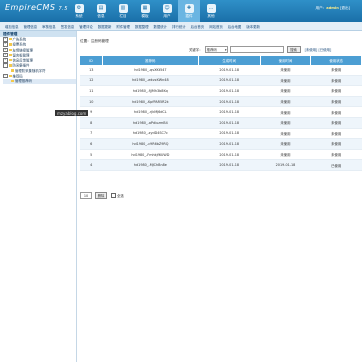 The image size is (362, 362). Describe the element at coordinates (216, 49) in the screenshot. I see `search-field-select: 推荐码 ▾` at that location.